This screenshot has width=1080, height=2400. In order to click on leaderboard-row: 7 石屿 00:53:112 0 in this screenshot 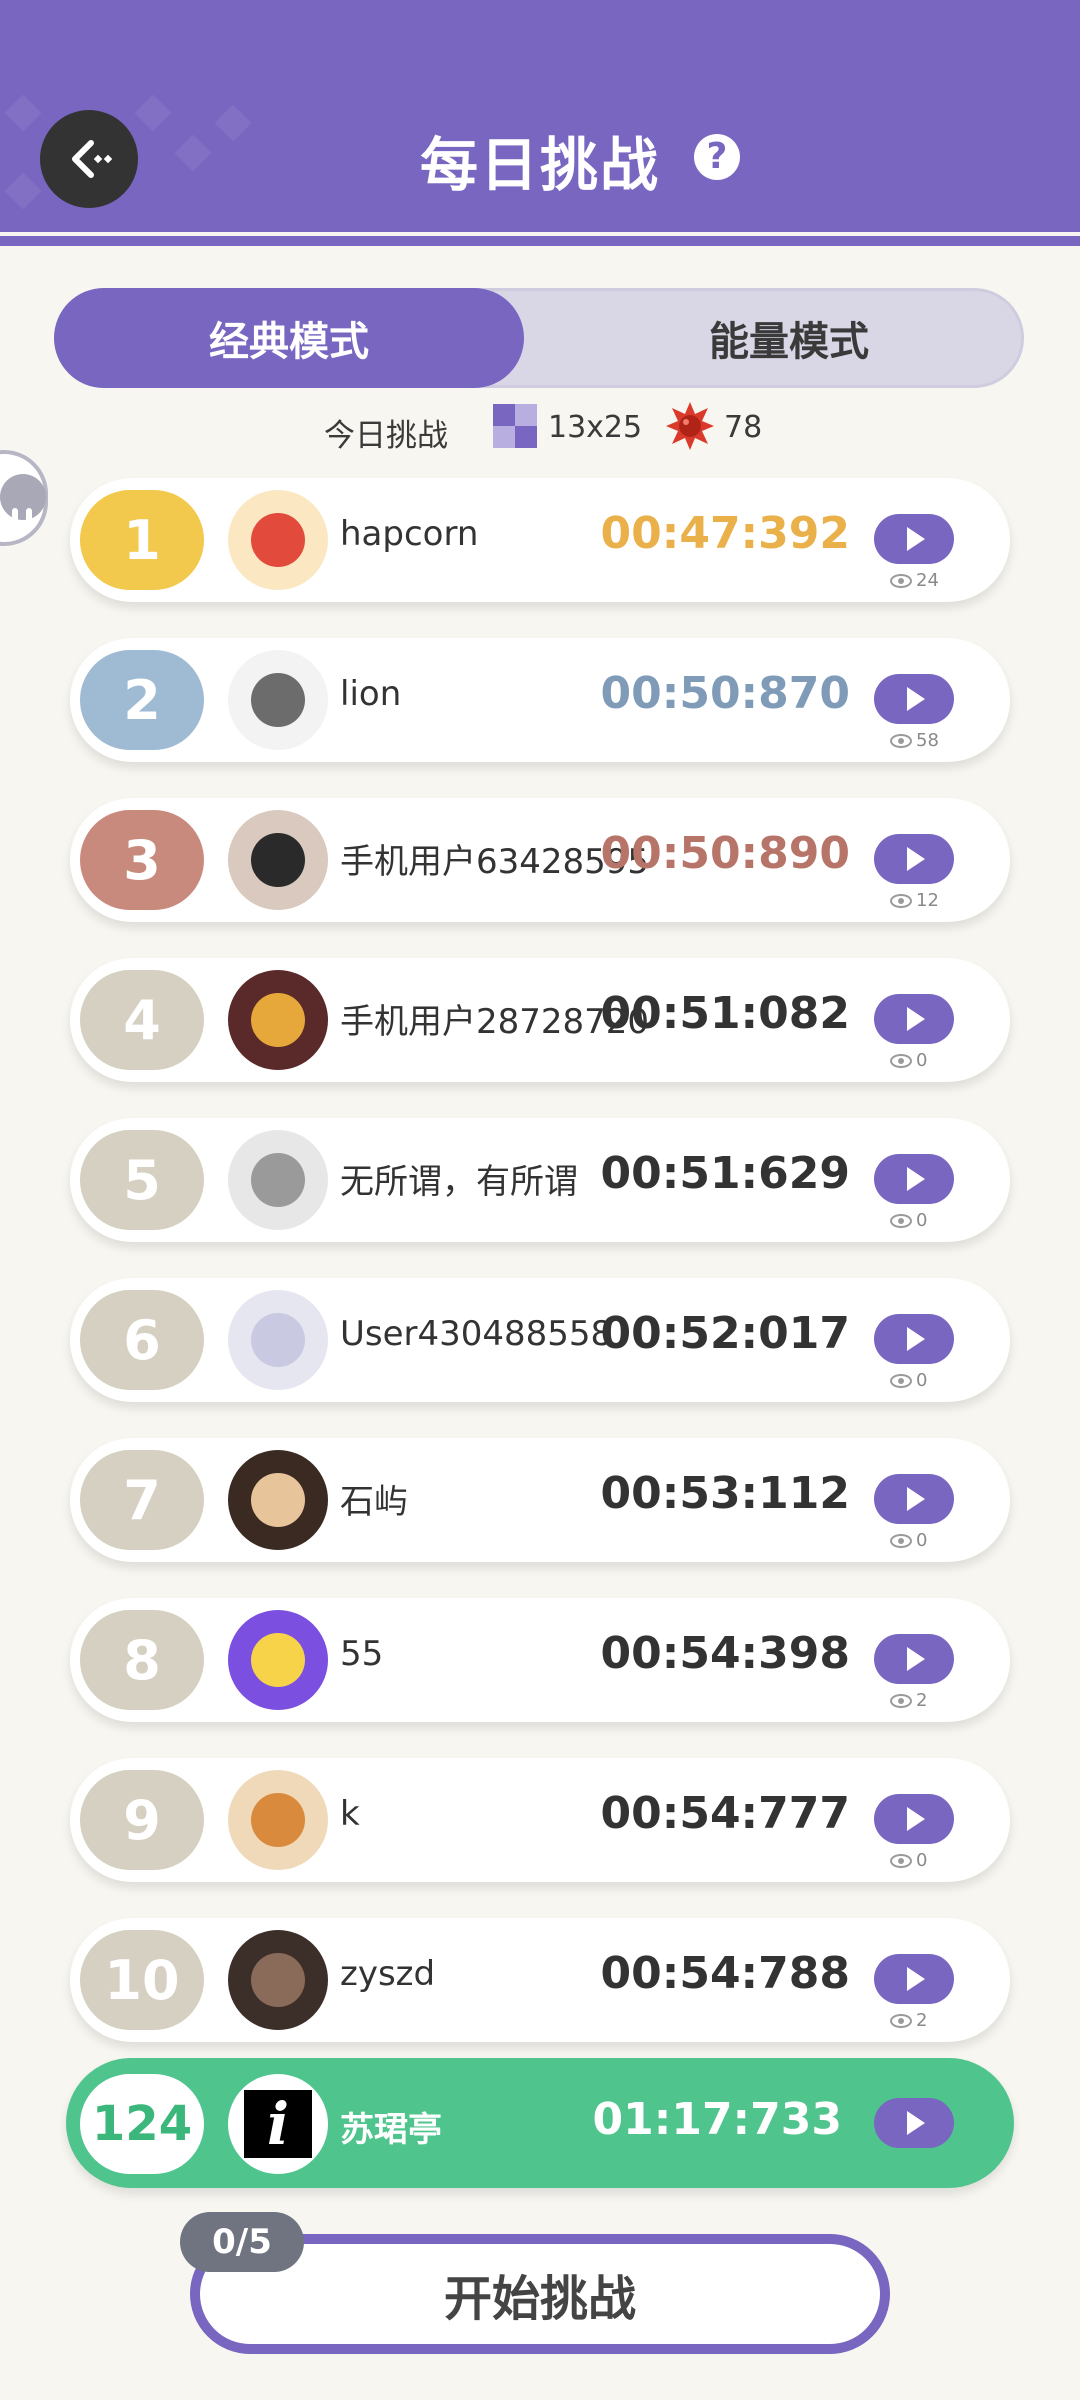, I will do `click(540, 1500)`.